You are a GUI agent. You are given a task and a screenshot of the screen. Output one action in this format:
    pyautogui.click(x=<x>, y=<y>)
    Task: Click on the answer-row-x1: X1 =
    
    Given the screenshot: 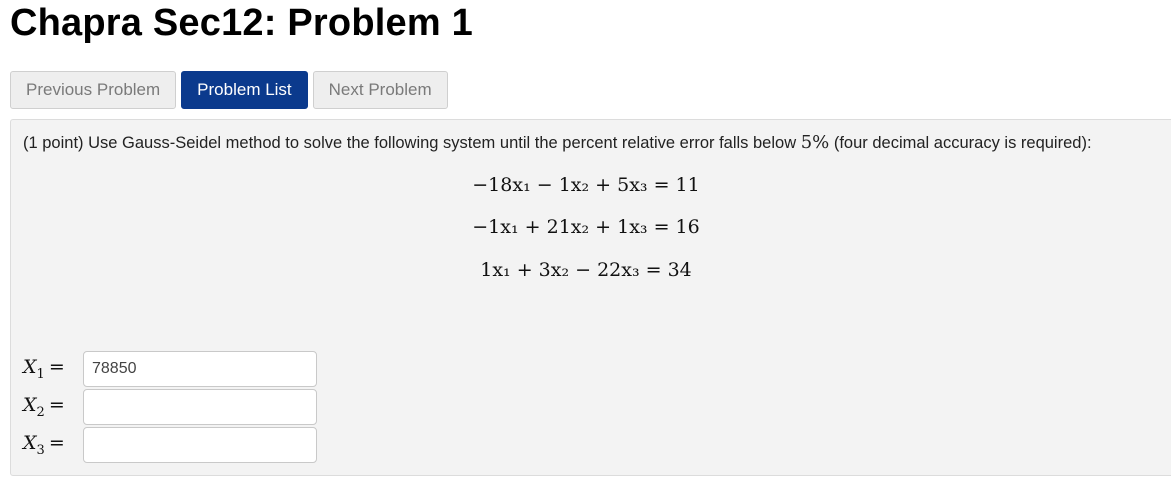 What is the action you would take?
    pyautogui.click(x=170, y=369)
    